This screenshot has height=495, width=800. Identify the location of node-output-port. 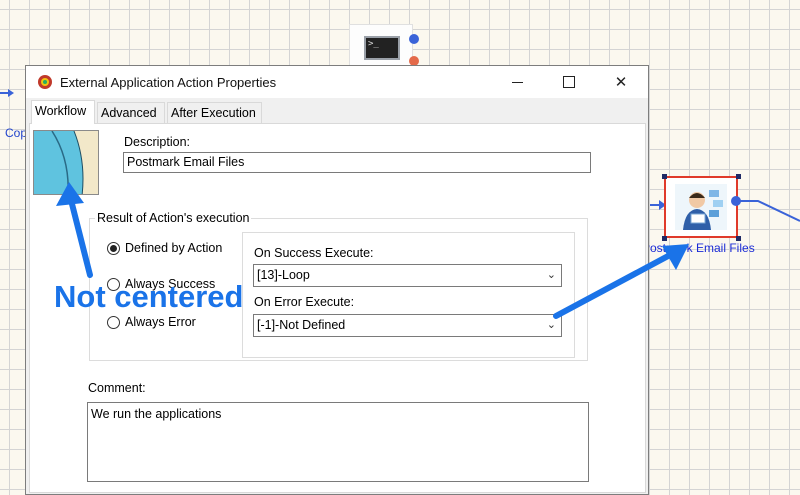
(414, 39).